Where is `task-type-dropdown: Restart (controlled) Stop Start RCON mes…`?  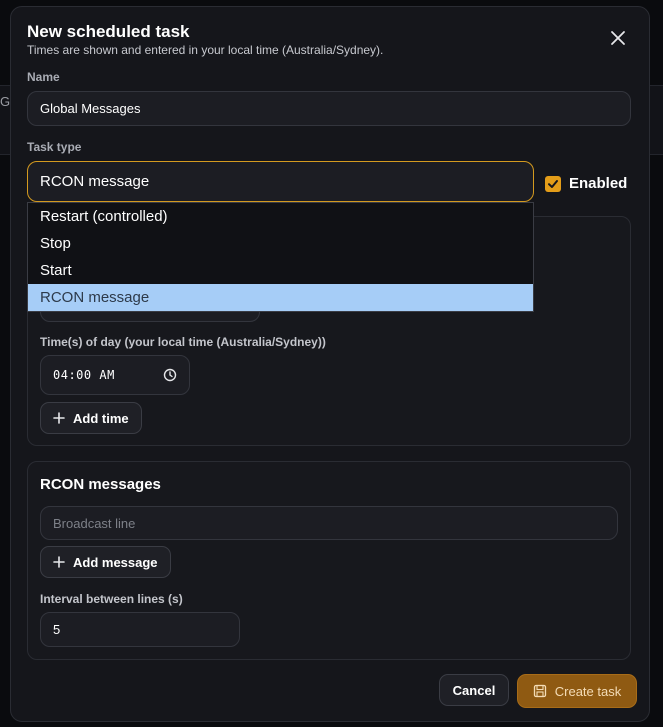
task-type-dropdown: Restart (controlled) Stop Start RCON mes… is located at coordinates (280, 257).